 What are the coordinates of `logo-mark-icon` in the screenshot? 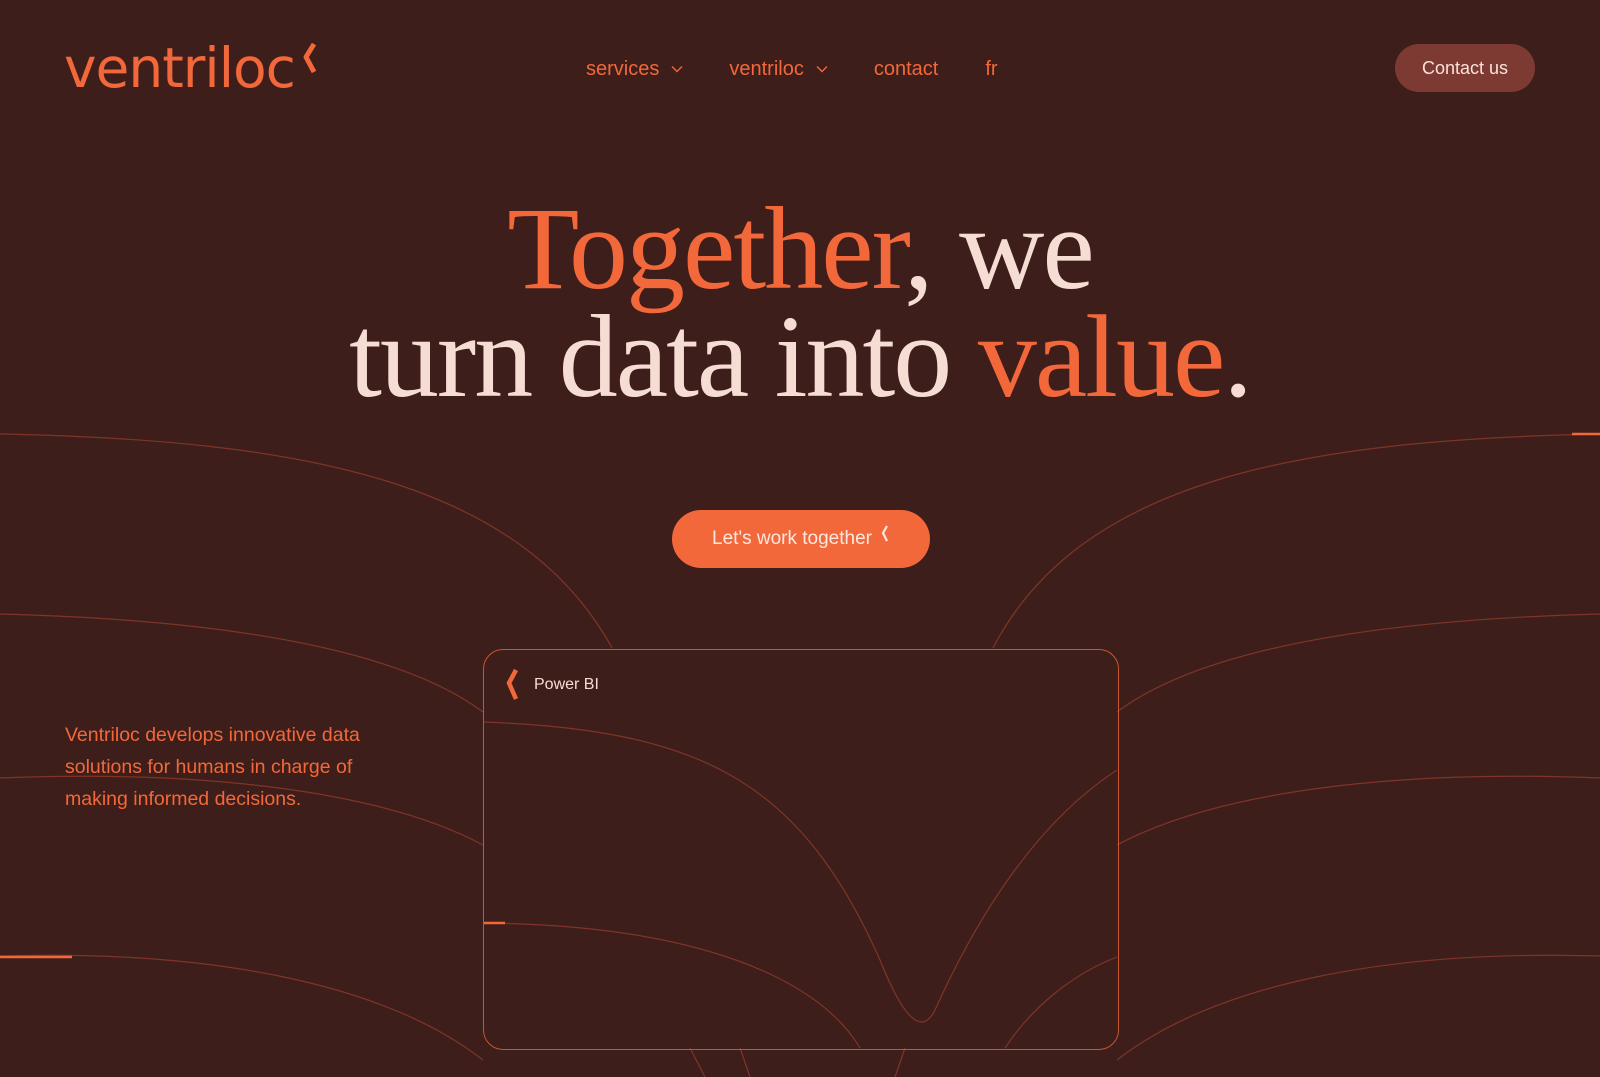 It's located at (310, 58).